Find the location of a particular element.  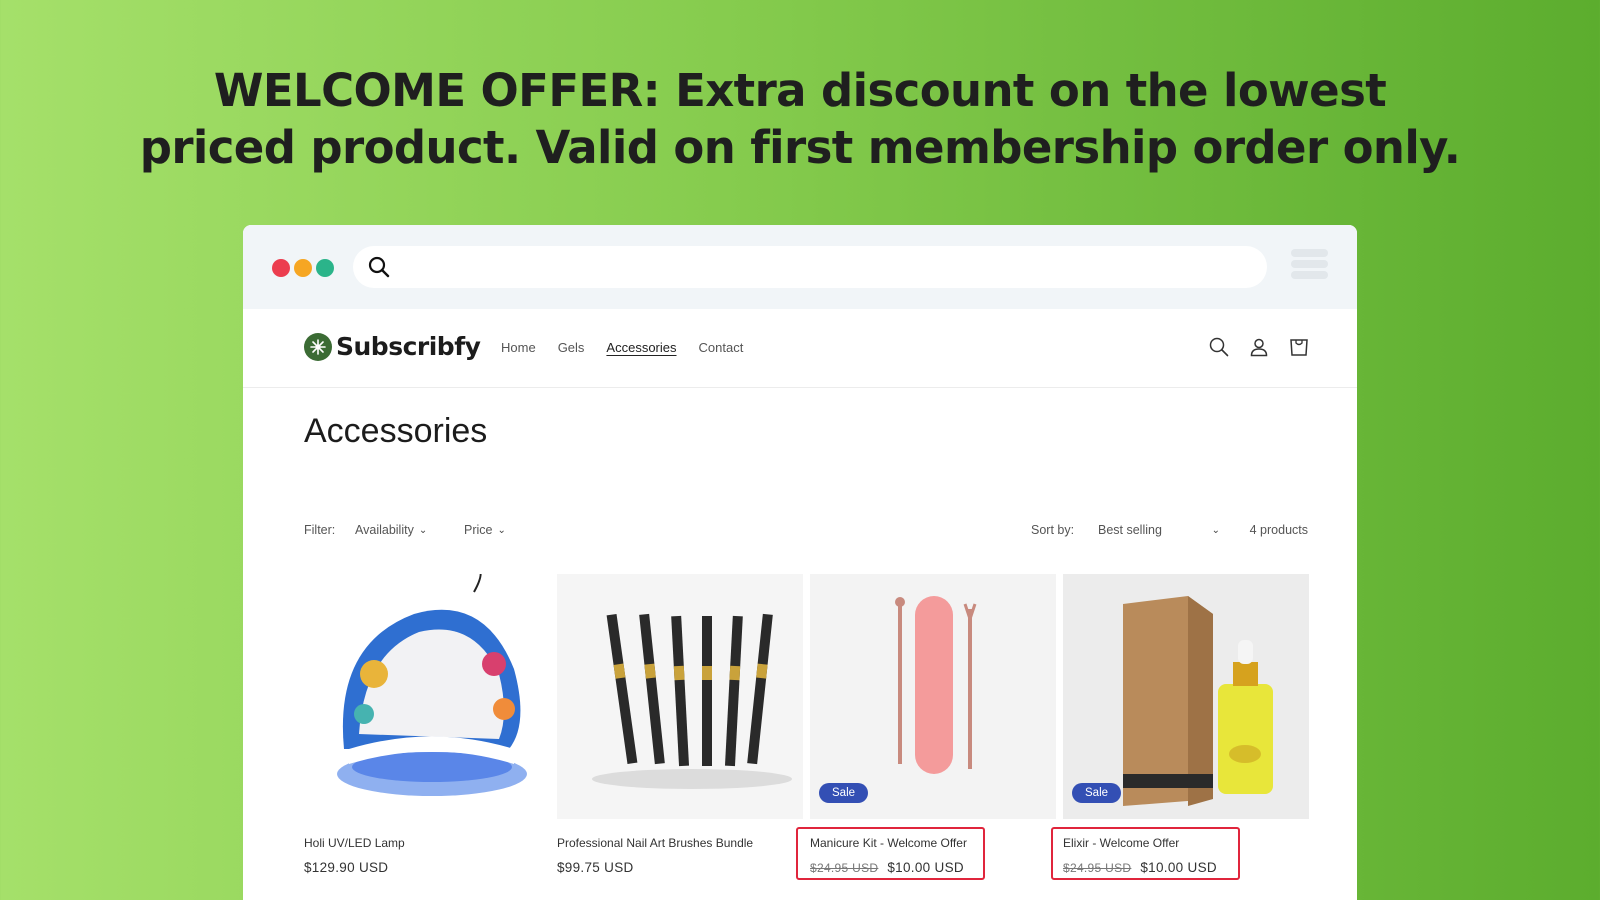

account-icon is located at coordinates (1259, 347).